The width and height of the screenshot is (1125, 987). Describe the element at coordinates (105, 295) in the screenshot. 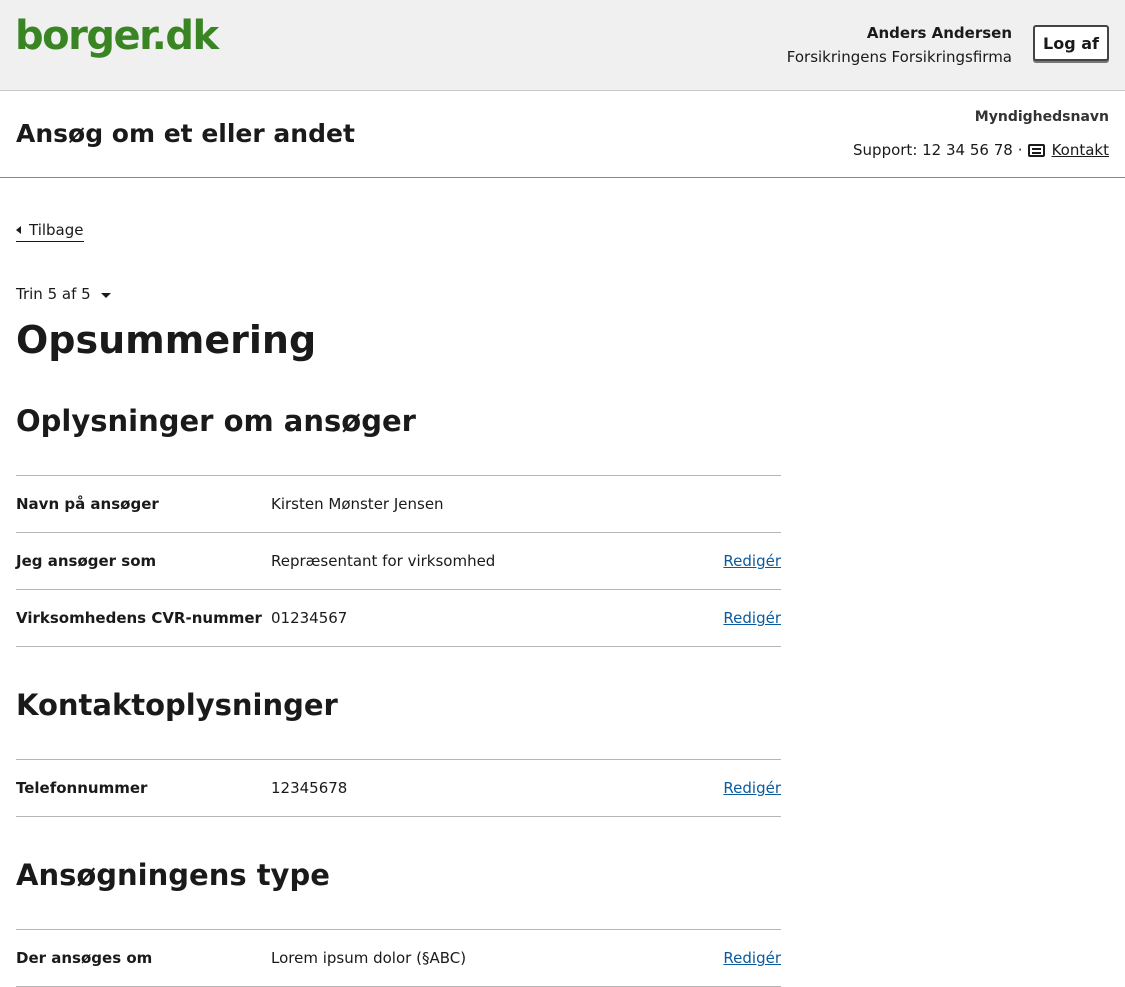

I see `caret-down-icon` at that location.